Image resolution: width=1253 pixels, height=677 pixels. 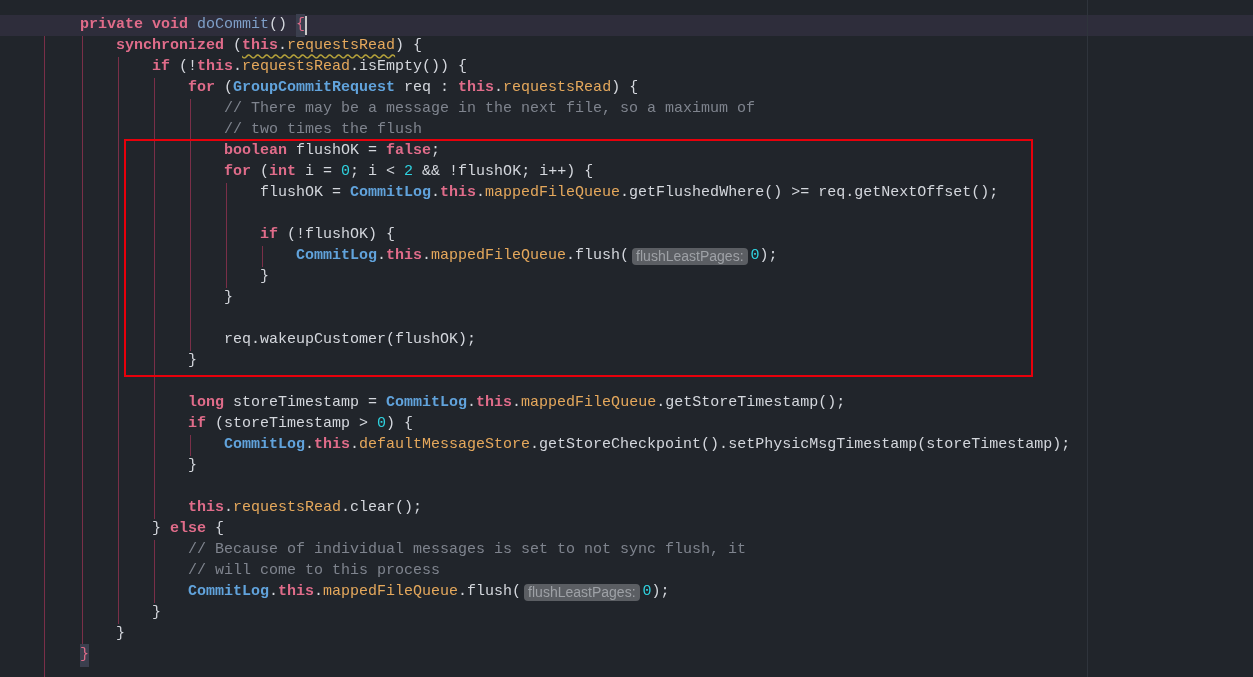 I want to click on code-text: flushOK = CommitLog.this.mappedFileQueue.getFlushedWhere() >= req.getNextOffset();, so click(x=629, y=193).